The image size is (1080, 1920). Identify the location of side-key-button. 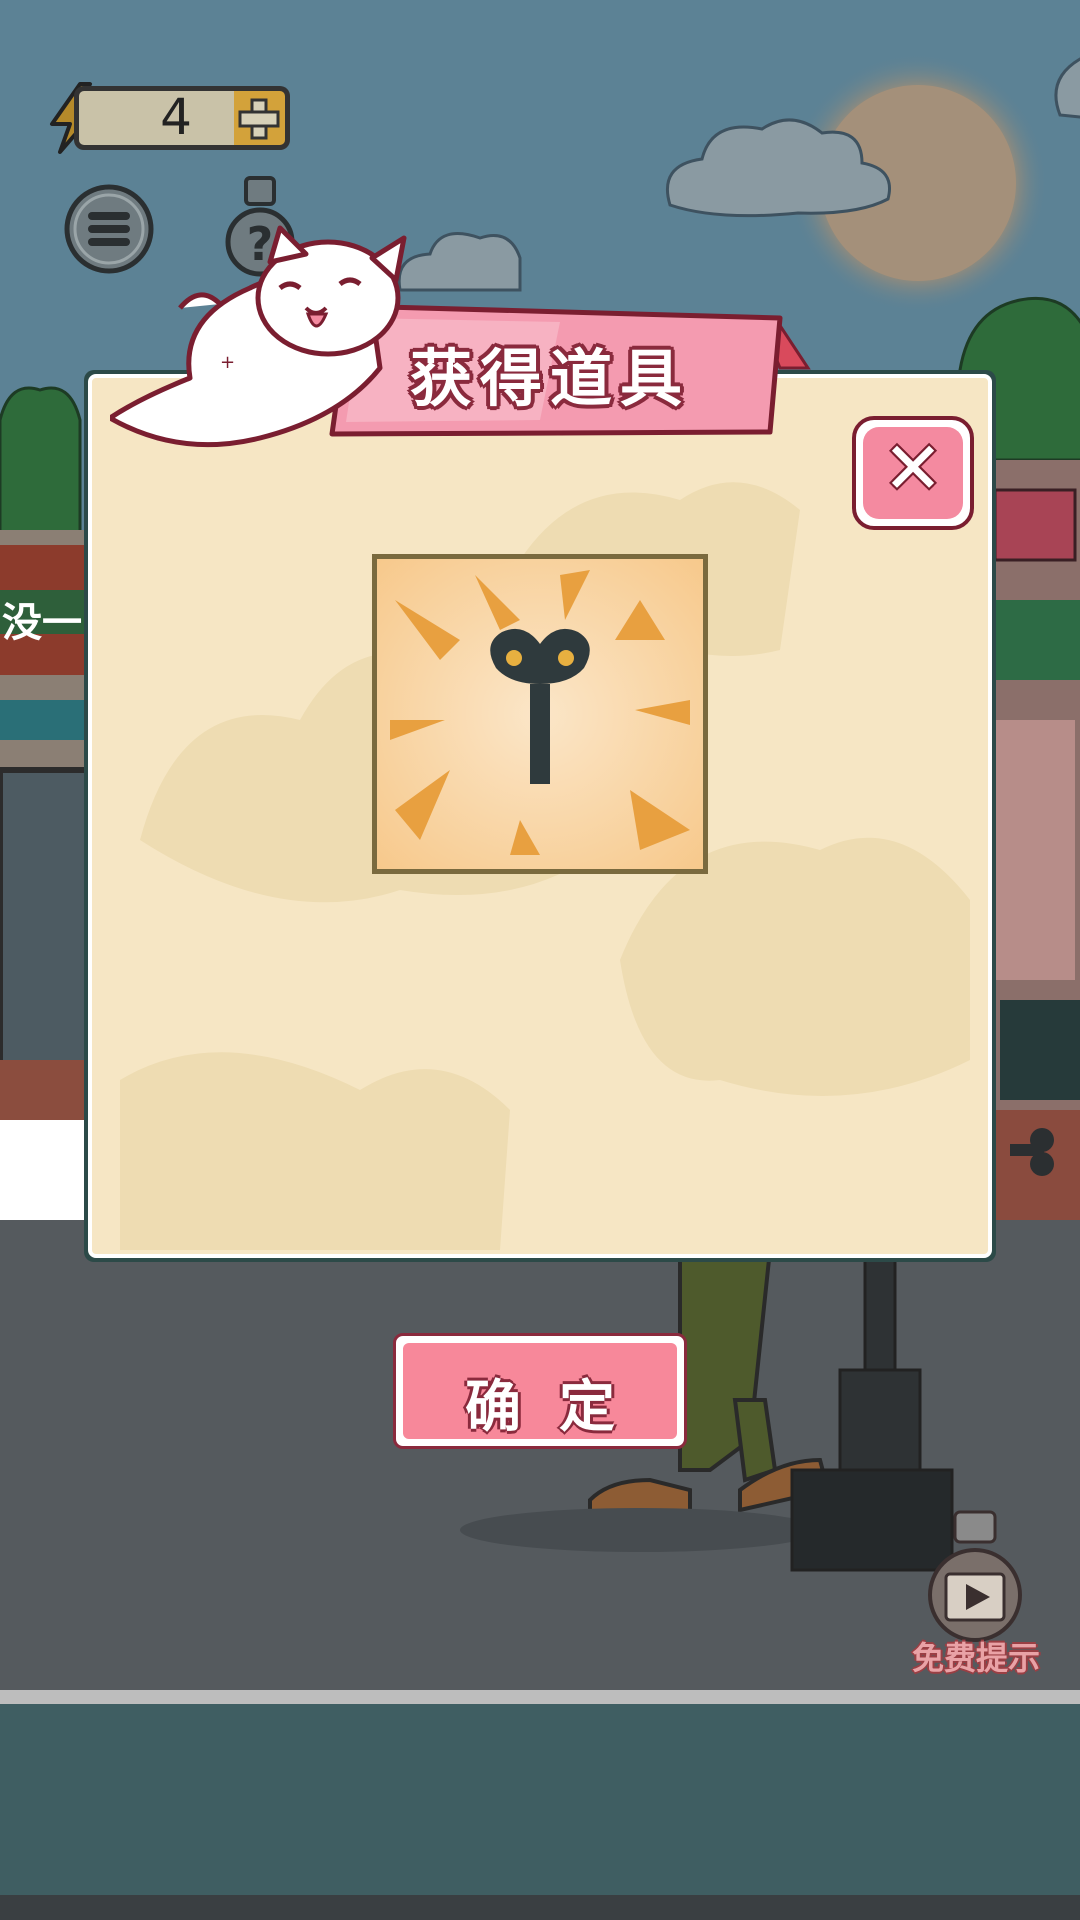
(1037, 1147).